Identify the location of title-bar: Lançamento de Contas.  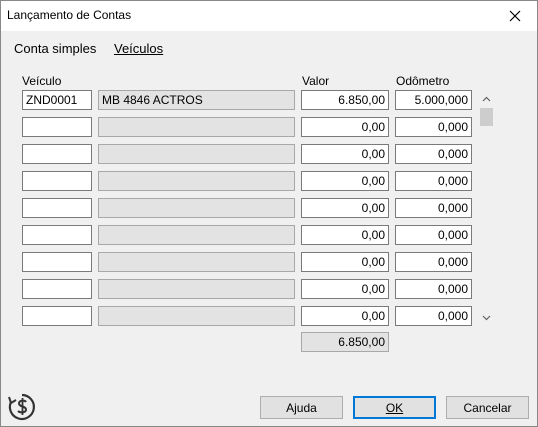
(269, 16).